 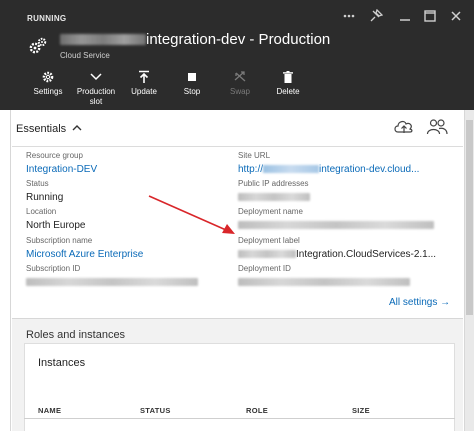 I want to click on stop-button: Stop, so click(x=192, y=88).